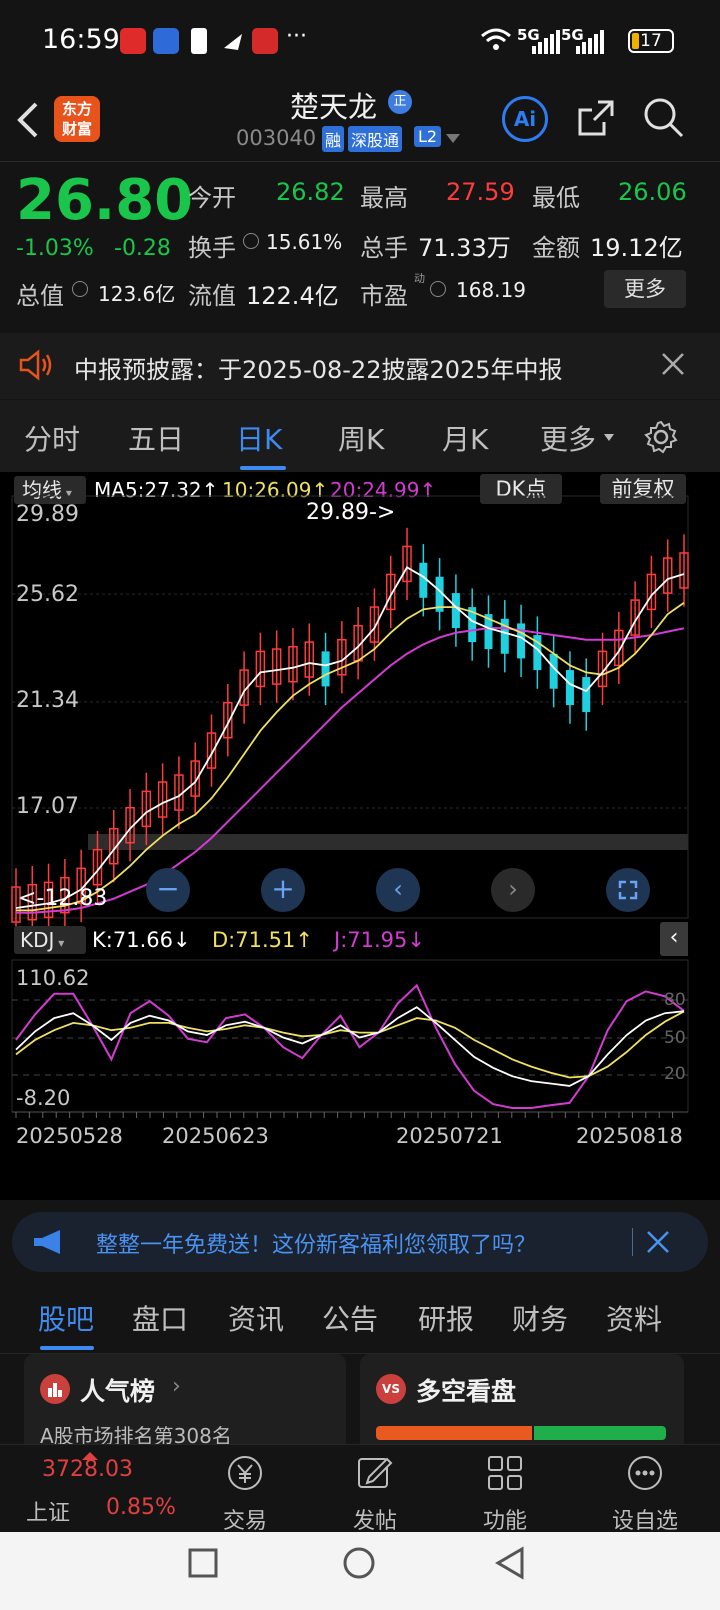  What do you see at coordinates (398, 890) in the screenshot?
I see `scroll-left-button: ‹` at bounding box center [398, 890].